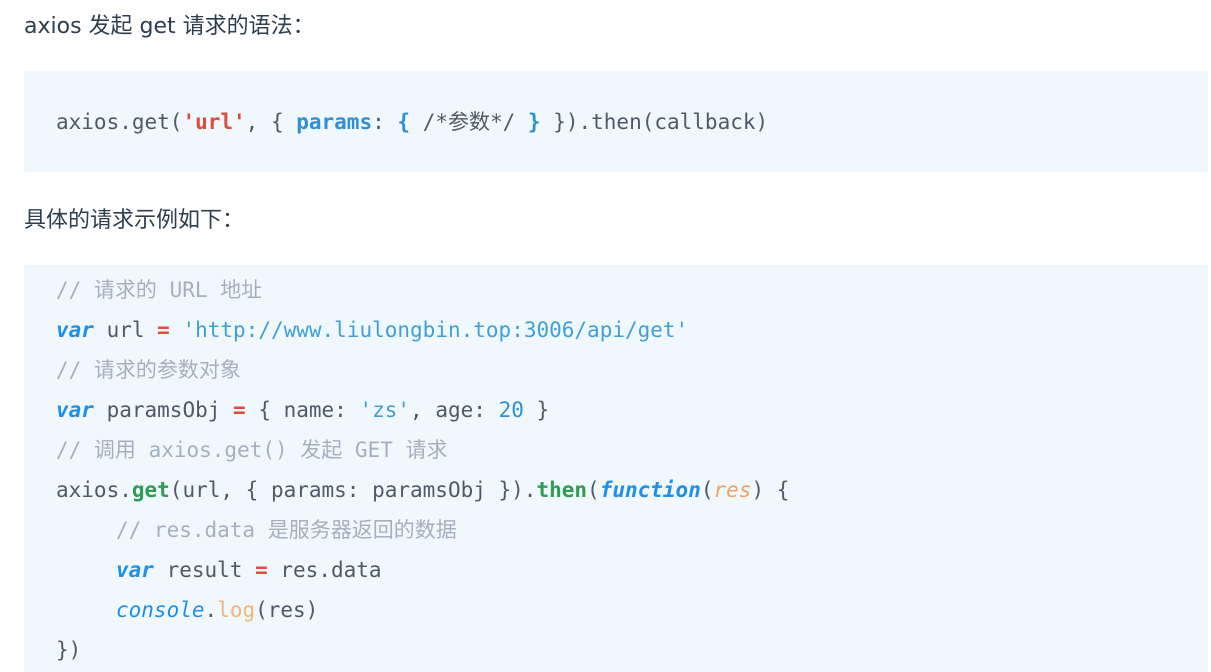 Image resolution: width=1211 pixels, height=672 pixels. I want to click on code-token: res.data, so click(324, 570).